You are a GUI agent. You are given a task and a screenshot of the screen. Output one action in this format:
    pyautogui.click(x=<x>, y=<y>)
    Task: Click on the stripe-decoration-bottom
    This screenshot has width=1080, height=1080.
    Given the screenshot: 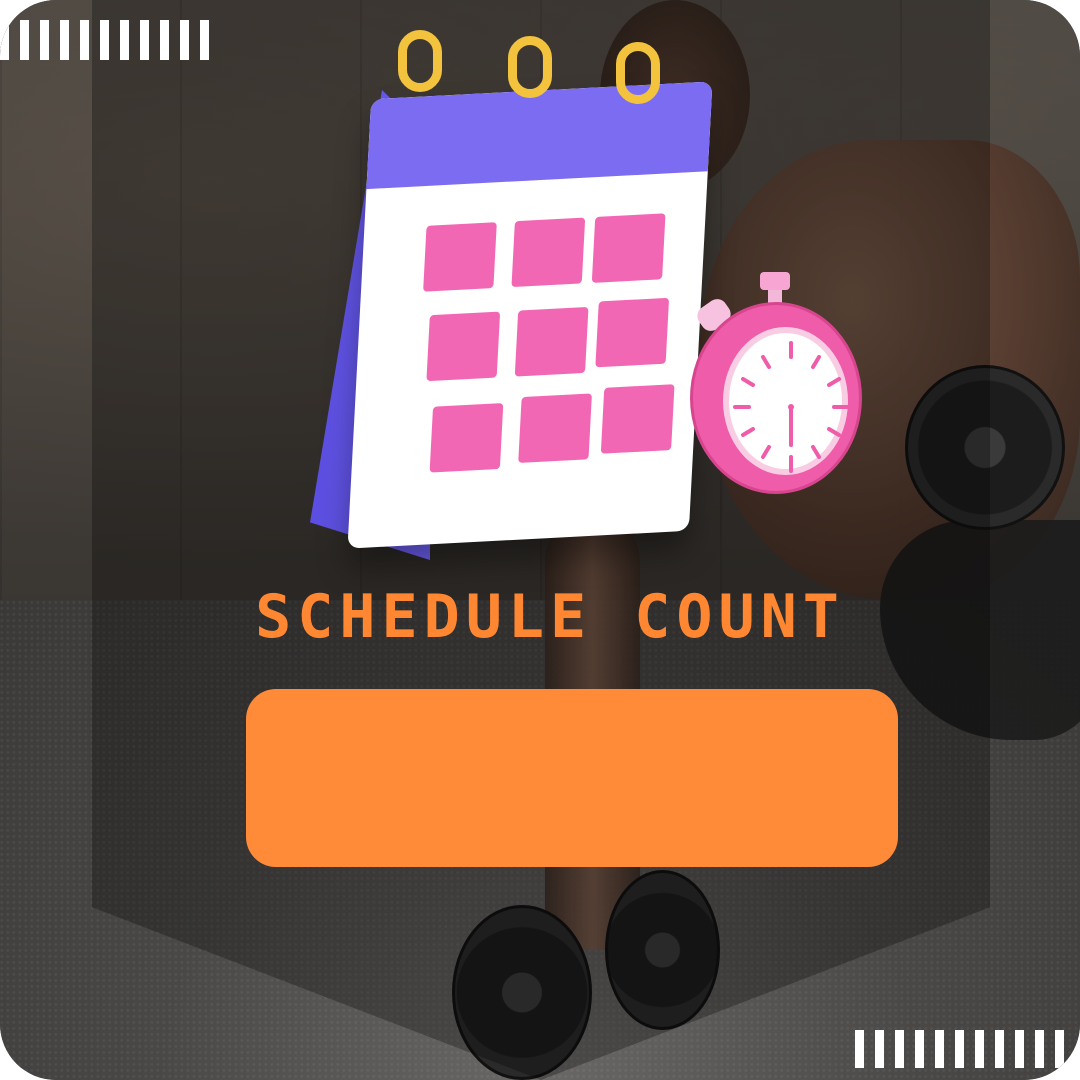 What is the action you would take?
    pyautogui.click(x=959, y=1049)
    